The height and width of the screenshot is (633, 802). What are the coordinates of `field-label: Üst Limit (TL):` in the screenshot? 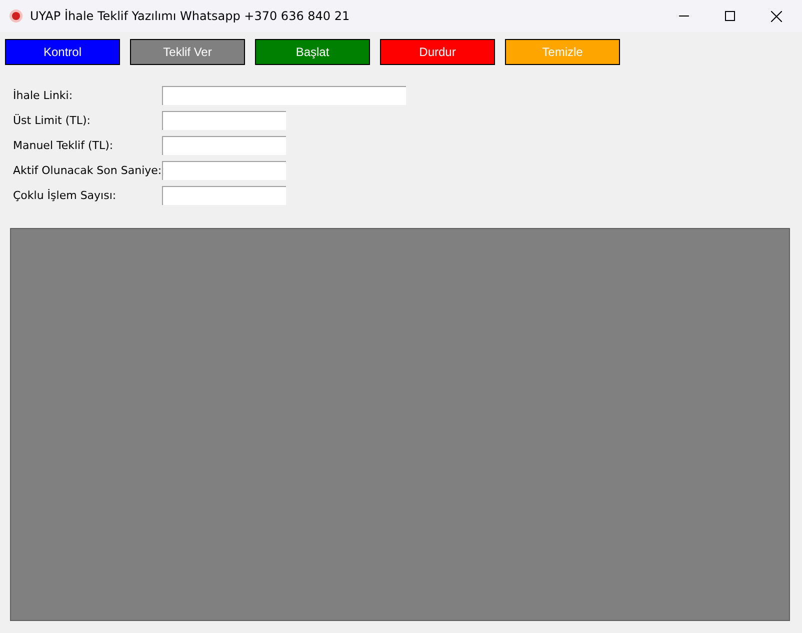 It's located at (52, 120).